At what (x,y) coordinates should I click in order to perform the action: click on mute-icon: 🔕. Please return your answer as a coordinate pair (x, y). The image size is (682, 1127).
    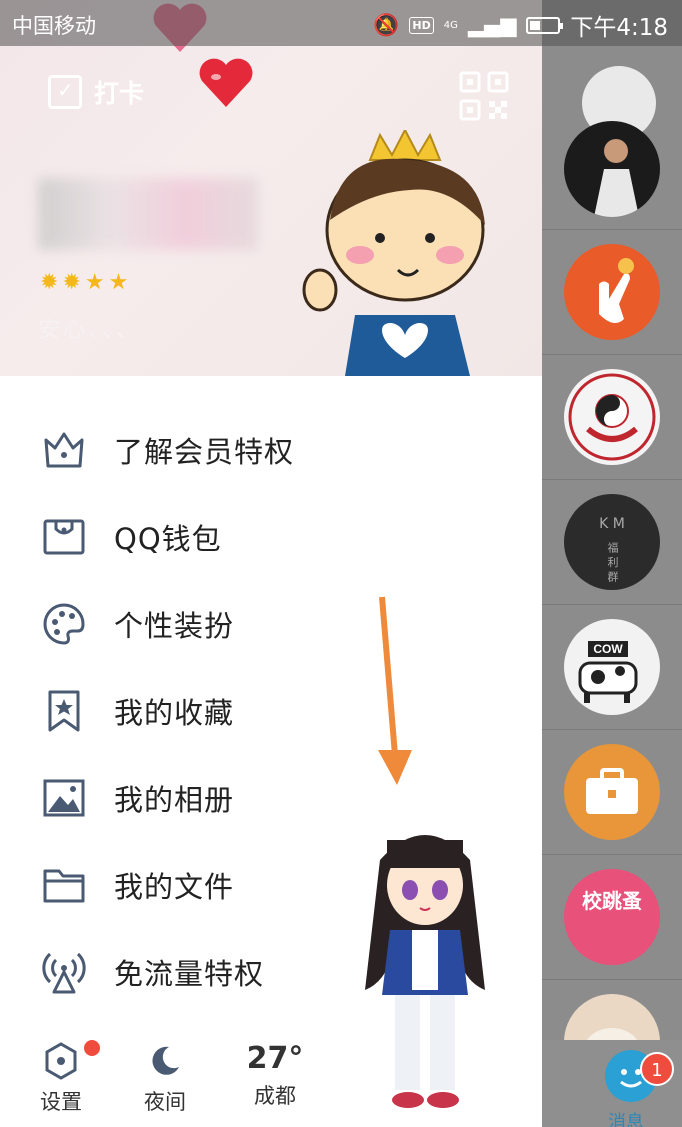
    Looking at the image, I should click on (386, 24).